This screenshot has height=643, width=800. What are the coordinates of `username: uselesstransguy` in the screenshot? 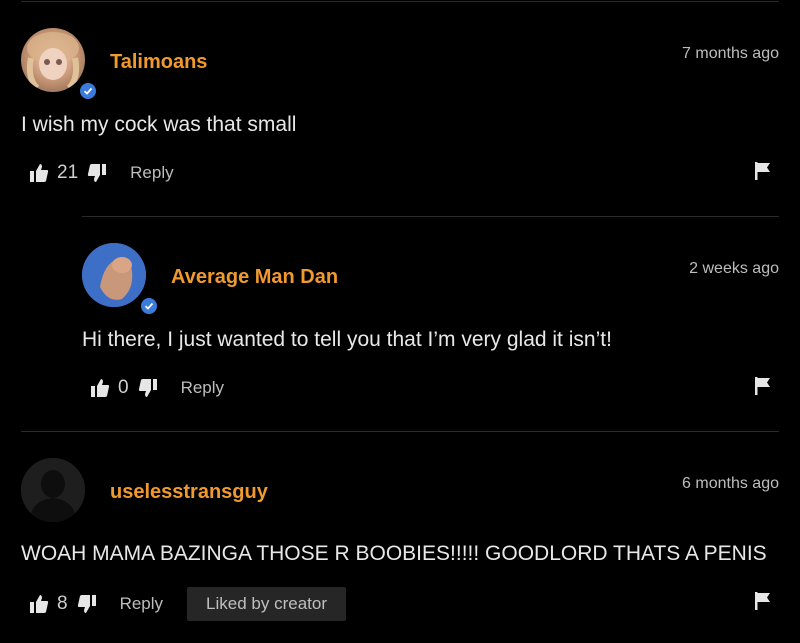 It's located at (189, 492).